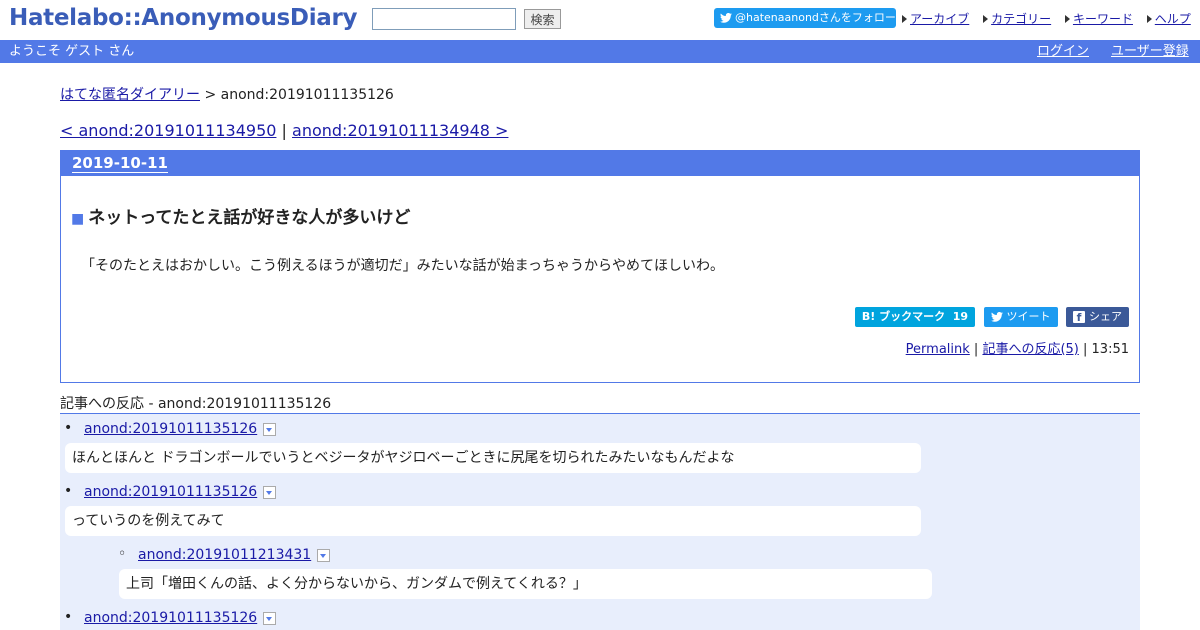 The image size is (1200, 630). I want to click on prev-entry-link: < anond:20191011134950, so click(168, 130).